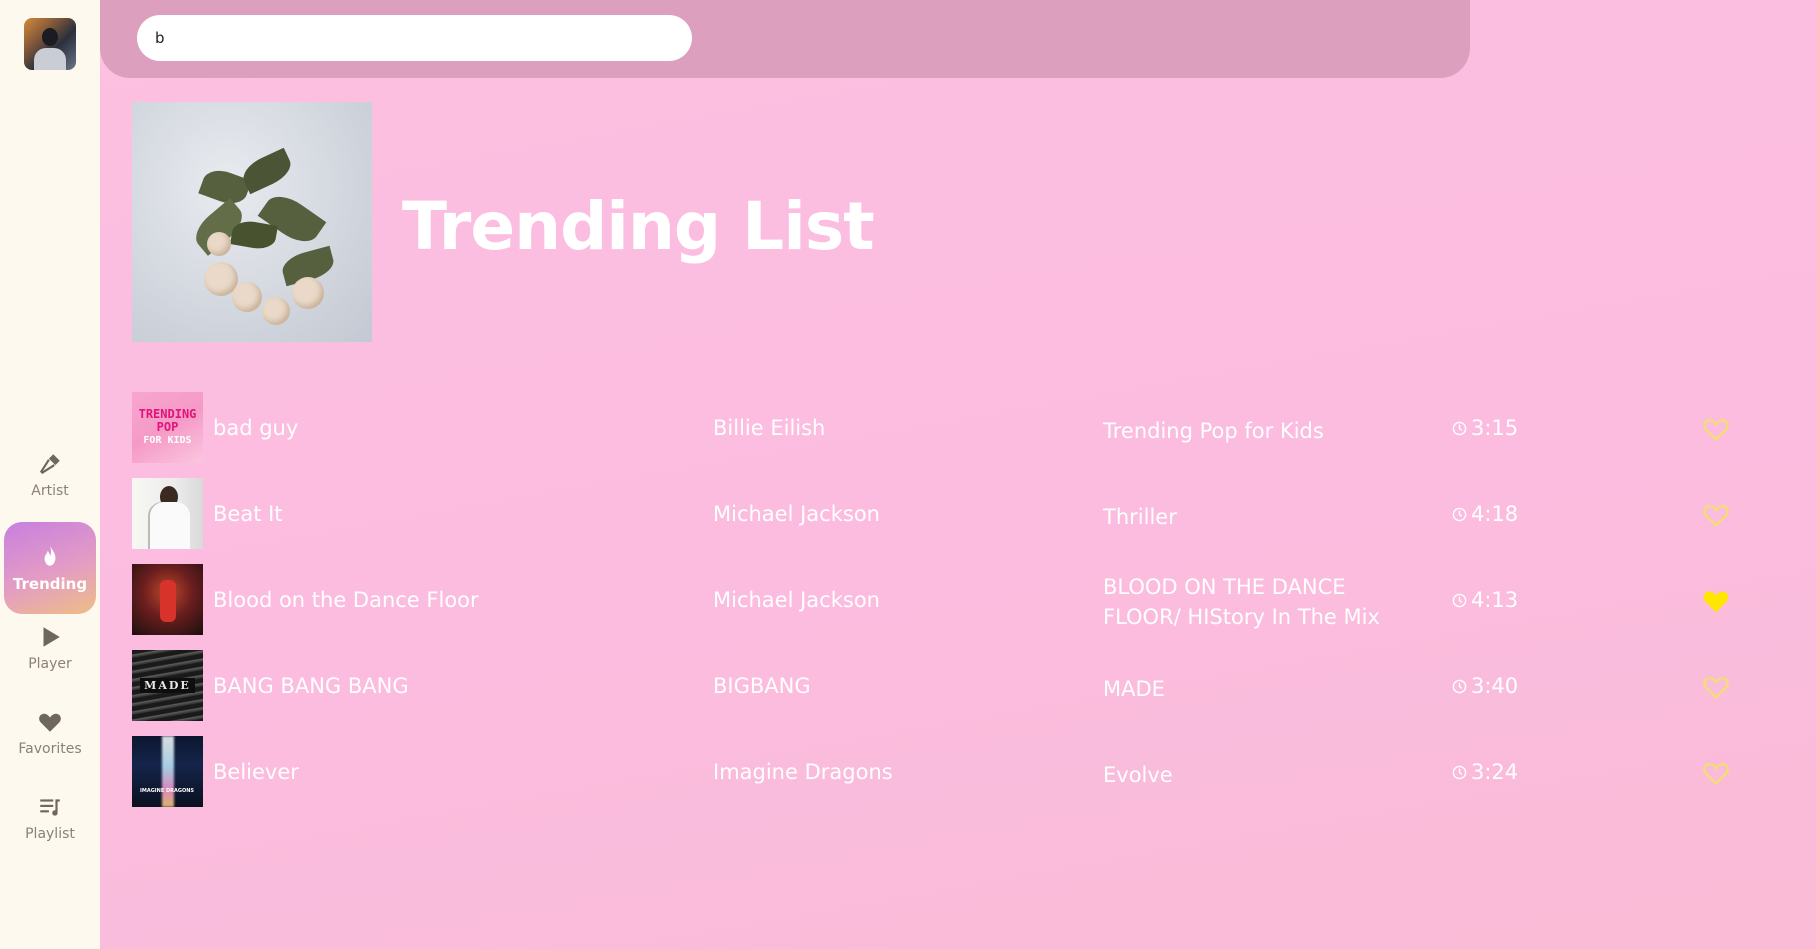 Image resolution: width=1816 pixels, height=949 pixels. What do you see at coordinates (50, 59) in the screenshot?
I see `avatar-figure` at bounding box center [50, 59].